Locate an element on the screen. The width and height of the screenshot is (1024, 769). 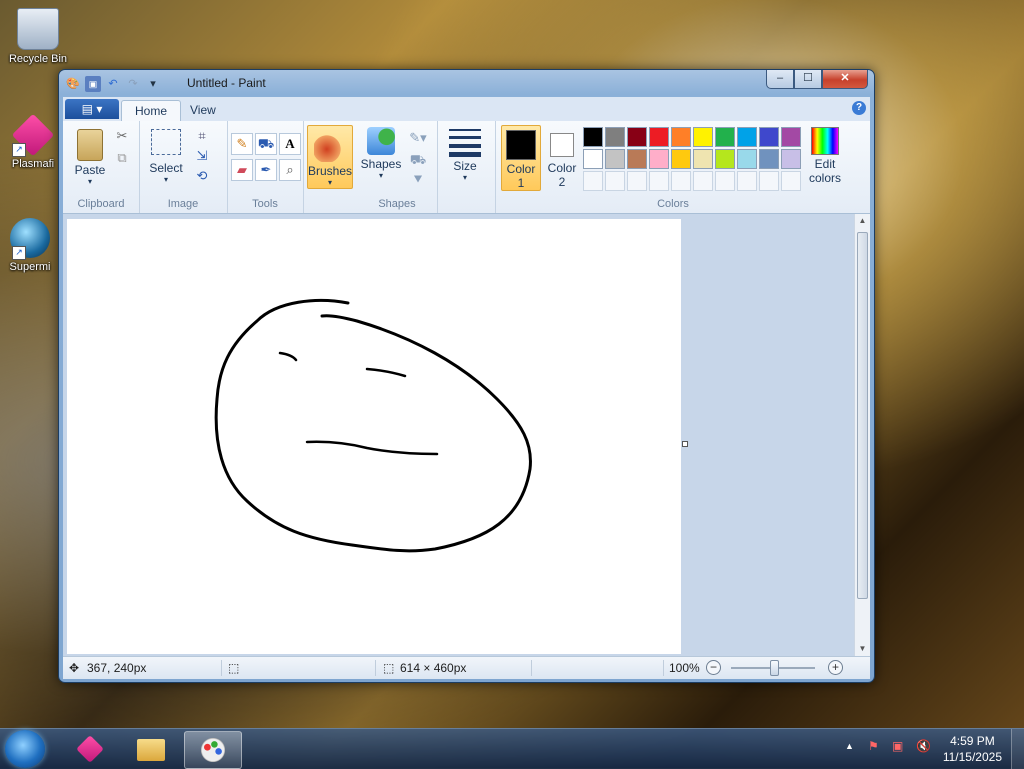
color1-button: Color 1 is located at coordinates (521, 158).